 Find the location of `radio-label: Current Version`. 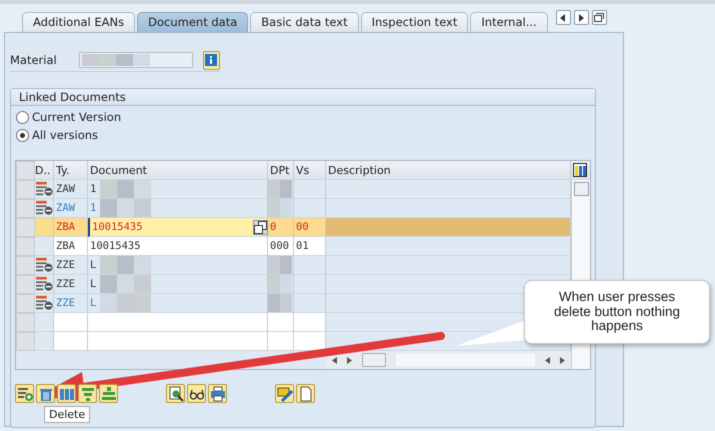

radio-label: Current Version is located at coordinates (77, 117).